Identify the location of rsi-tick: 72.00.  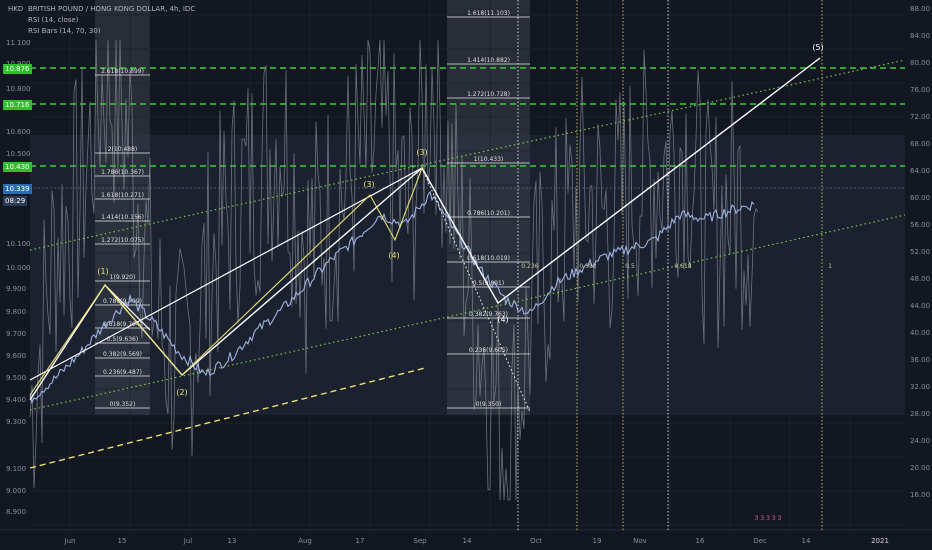
(920, 117).